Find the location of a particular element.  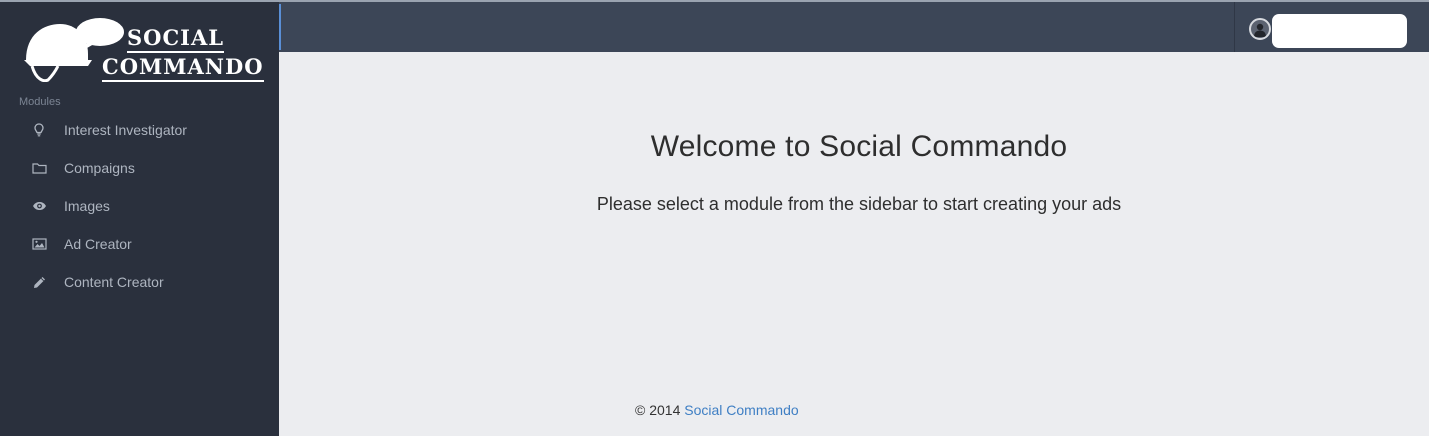

picture-icon is located at coordinates (39, 244).